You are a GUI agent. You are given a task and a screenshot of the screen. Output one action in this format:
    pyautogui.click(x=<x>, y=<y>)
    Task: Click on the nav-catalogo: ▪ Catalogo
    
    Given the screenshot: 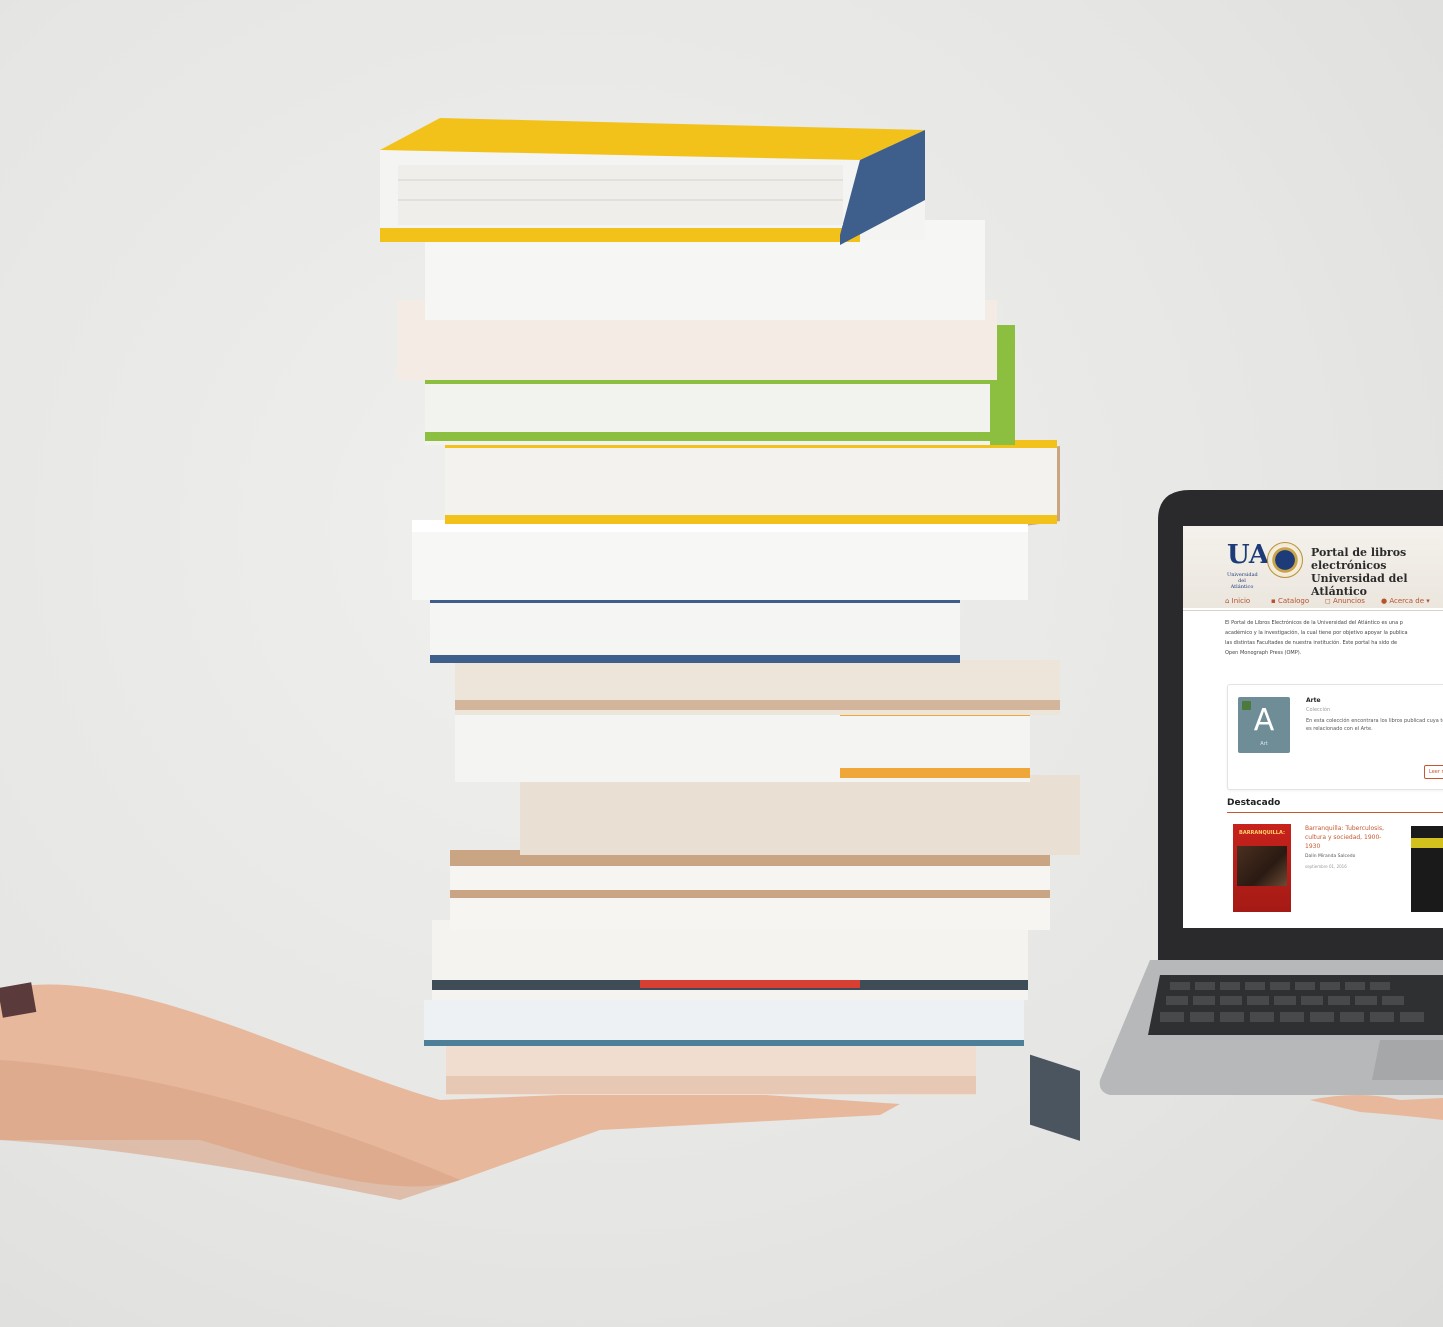 What is the action you would take?
    pyautogui.click(x=1290, y=601)
    